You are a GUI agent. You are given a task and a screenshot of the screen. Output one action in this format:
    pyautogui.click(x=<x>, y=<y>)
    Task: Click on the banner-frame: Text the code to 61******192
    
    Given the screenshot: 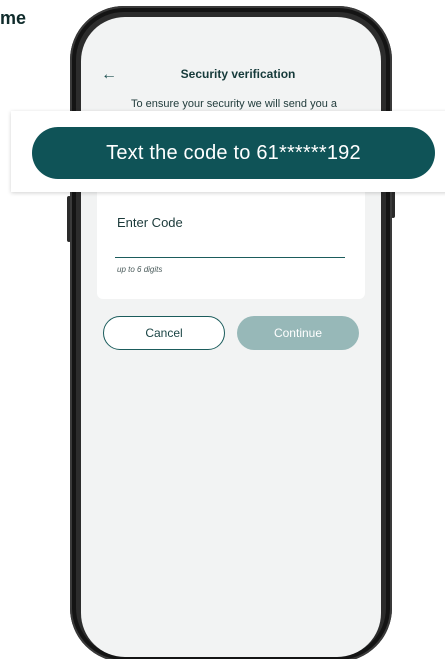 What is the action you would take?
    pyautogui.click(x=228, y=151)
    